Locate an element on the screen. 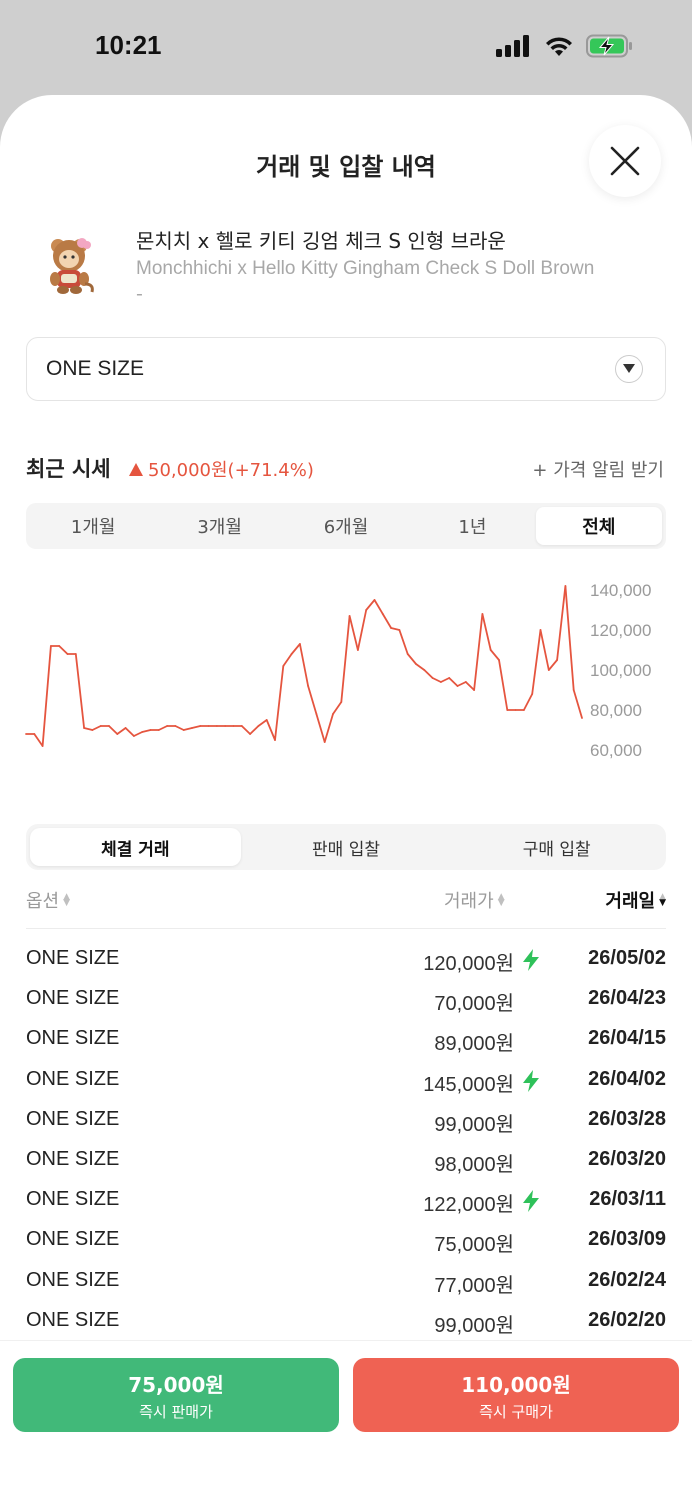  y-tick-label: 120,000 is located at coordinates (620, 630).